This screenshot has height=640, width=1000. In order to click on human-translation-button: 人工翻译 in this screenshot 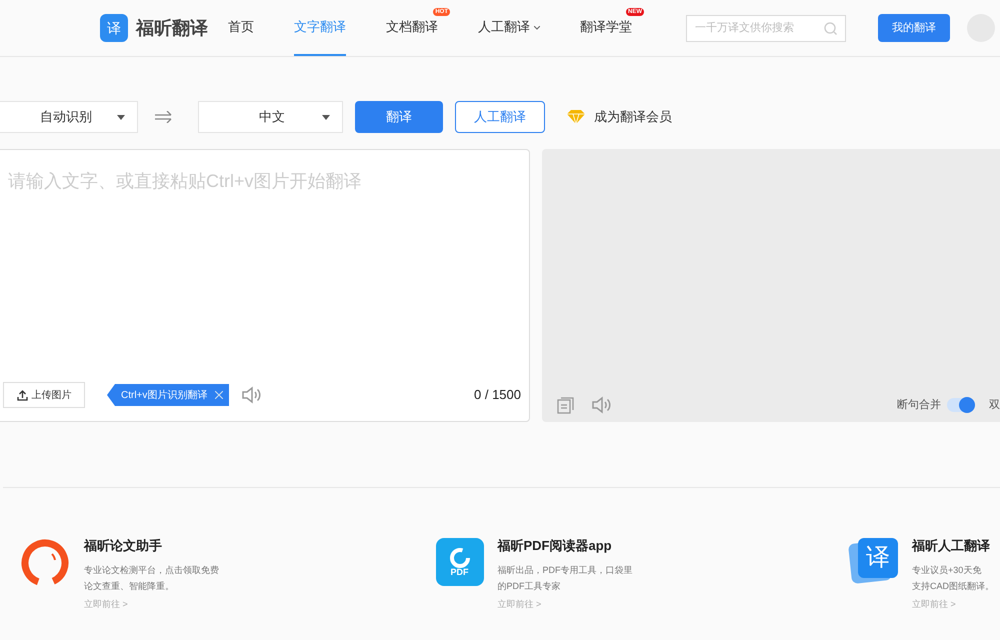, I will do `click(500, 117)`.